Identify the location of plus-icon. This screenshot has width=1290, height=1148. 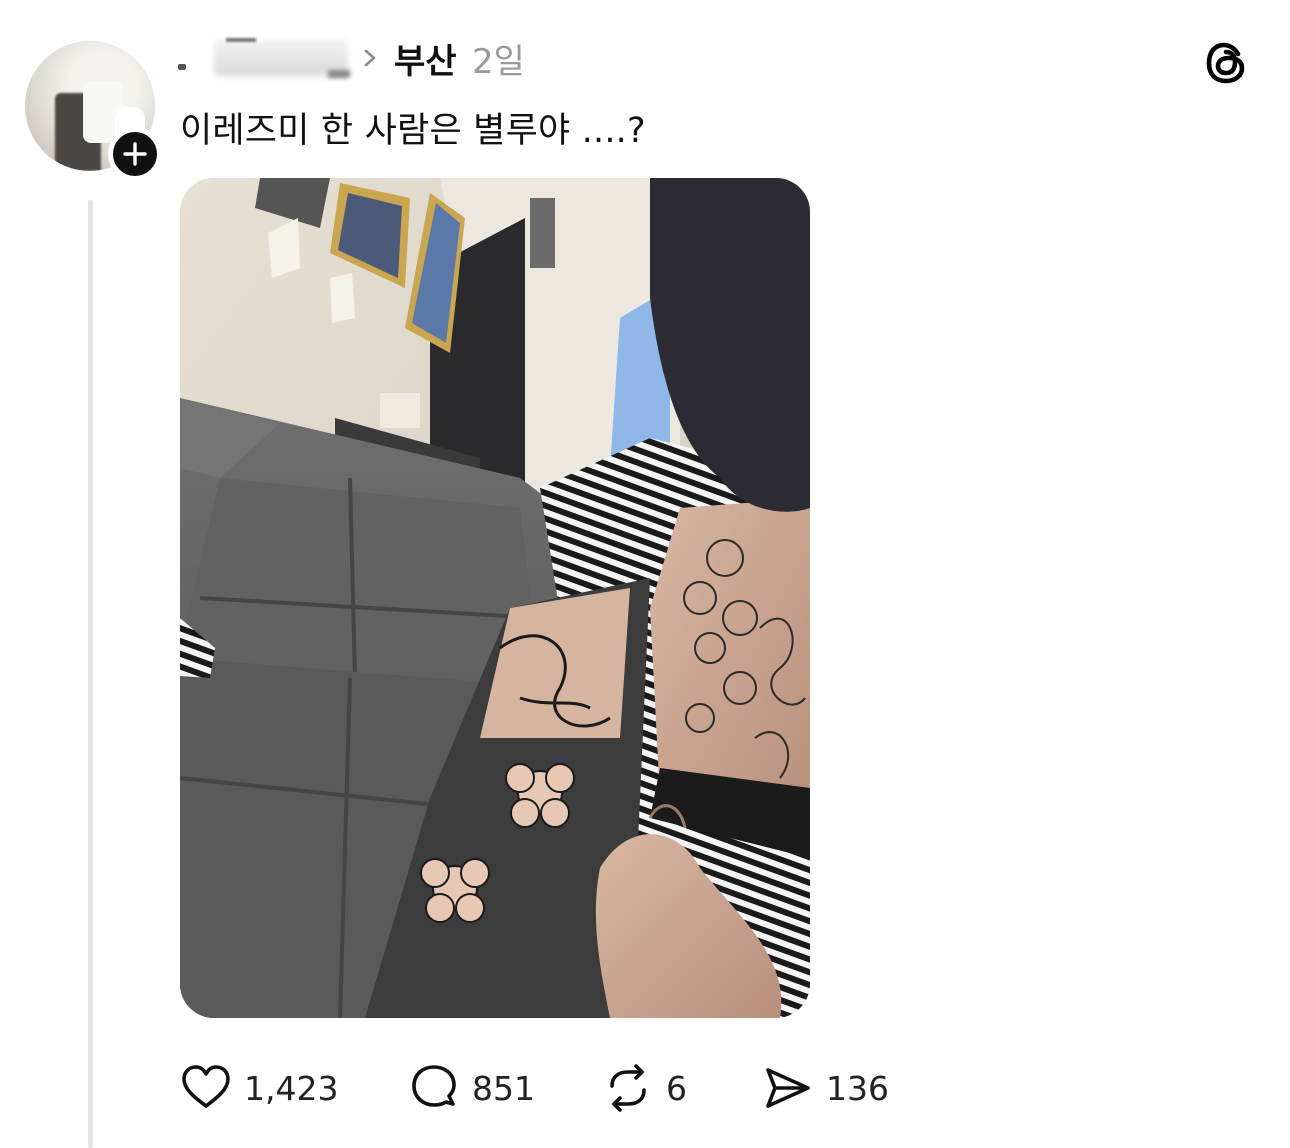
(135, 154).